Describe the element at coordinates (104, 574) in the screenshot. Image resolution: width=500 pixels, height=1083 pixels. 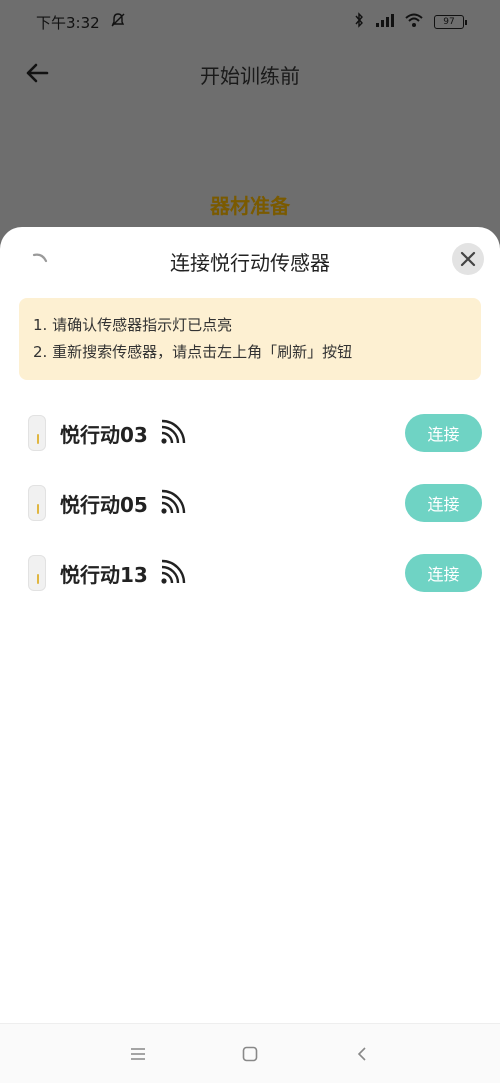
I see `device-name: 悦行动13` at that location.